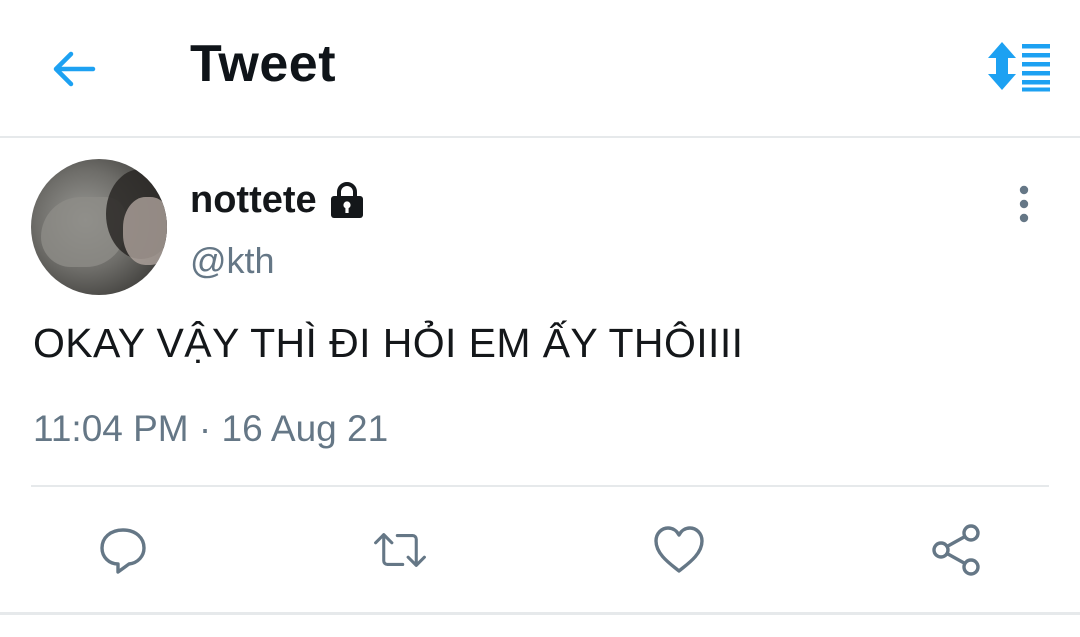 This screenshot has height=637, width=1080. I want to click on user-handle: @kth, so click(232, 261).